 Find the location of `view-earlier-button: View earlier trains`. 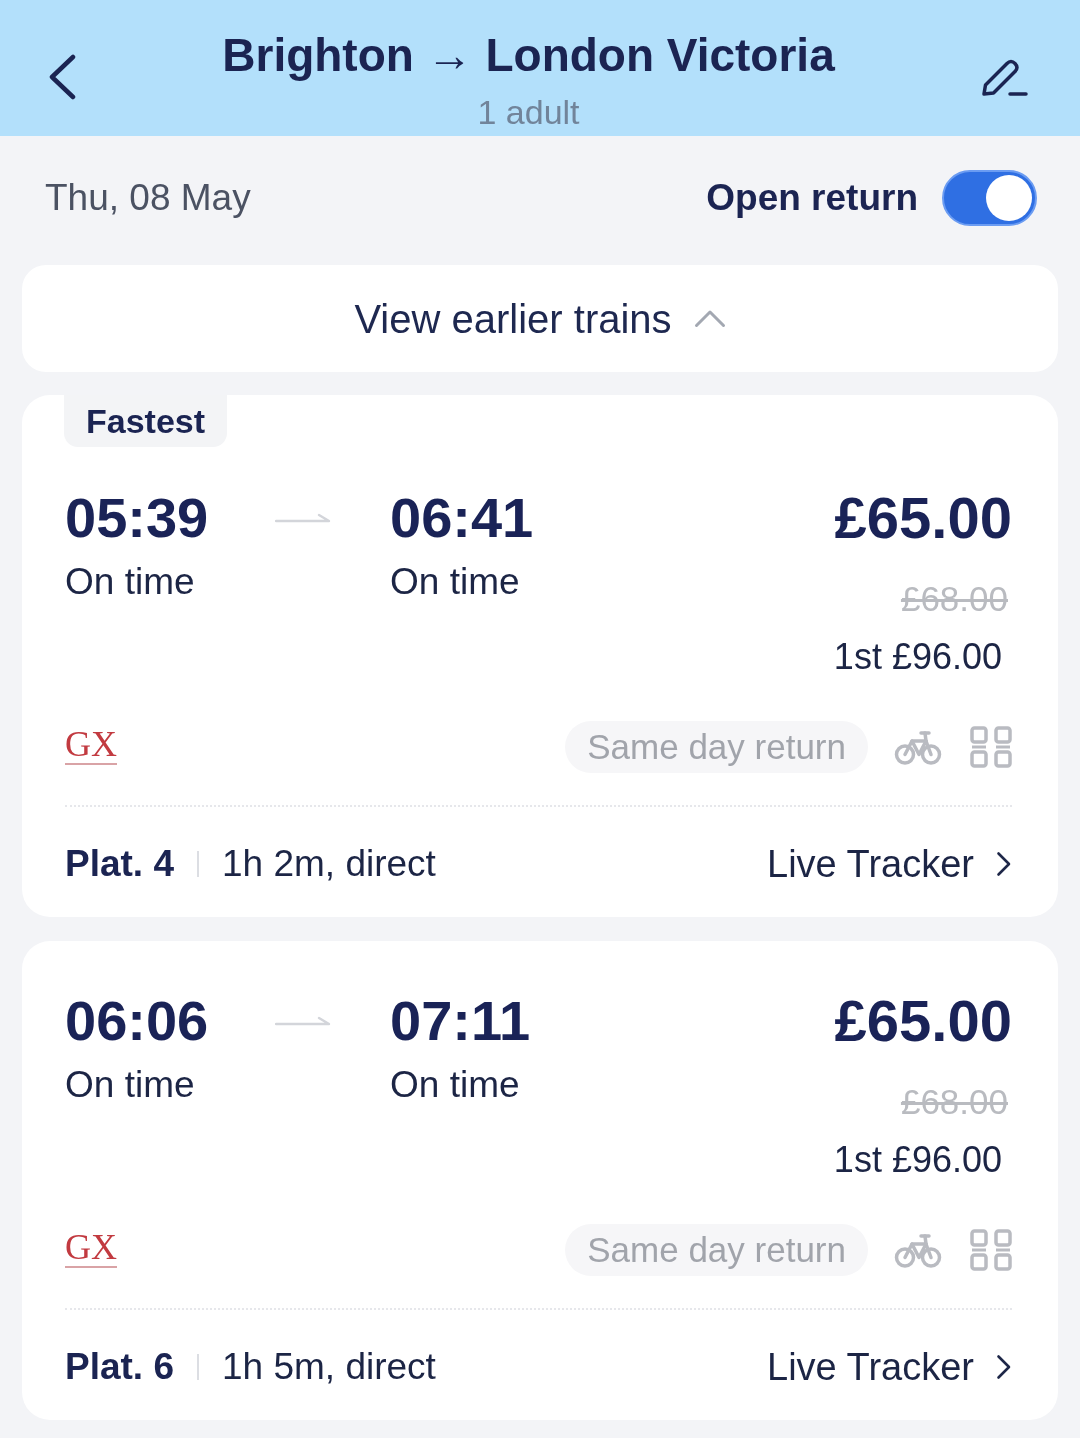

view-earlier-button: View earlier trains is located at coordinates (540, 318).